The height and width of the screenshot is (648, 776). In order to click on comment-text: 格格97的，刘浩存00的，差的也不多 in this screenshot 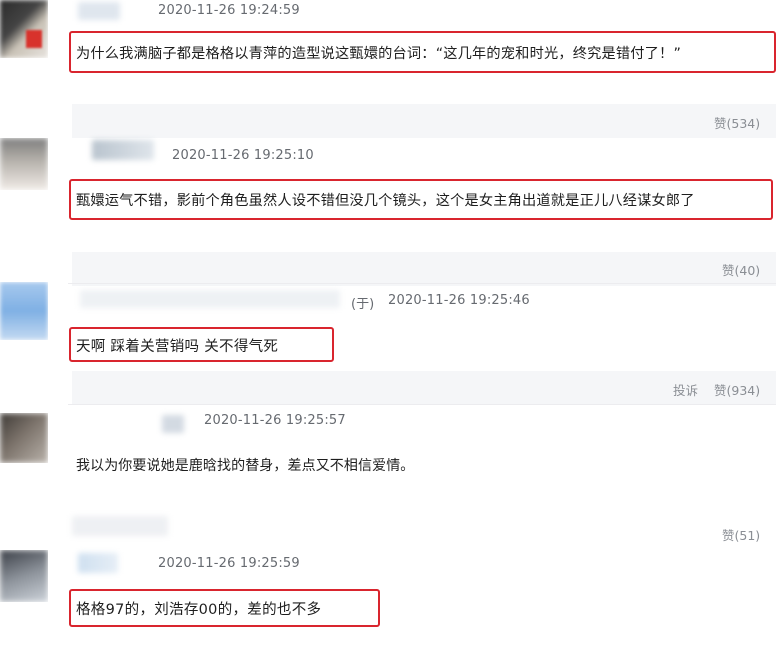, I will do `click(199, 610)`.